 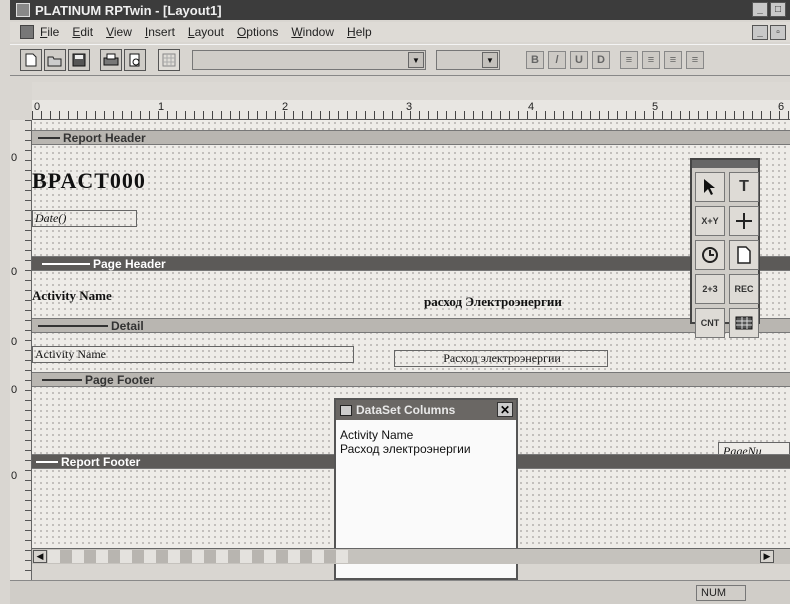 I want to click on menu-layout: Layout, so click(x=206, y=32).